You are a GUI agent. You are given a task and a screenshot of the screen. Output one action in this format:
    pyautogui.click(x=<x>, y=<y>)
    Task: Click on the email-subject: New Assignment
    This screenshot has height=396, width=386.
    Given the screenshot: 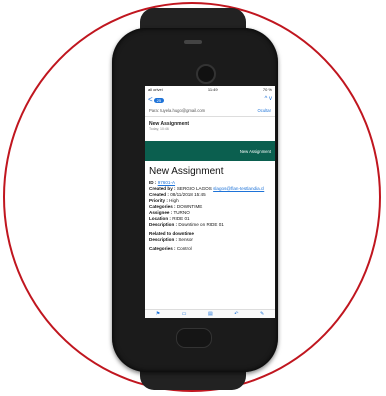 What is the action you would take?
    pyautogui.click(x=169, y=124)
    